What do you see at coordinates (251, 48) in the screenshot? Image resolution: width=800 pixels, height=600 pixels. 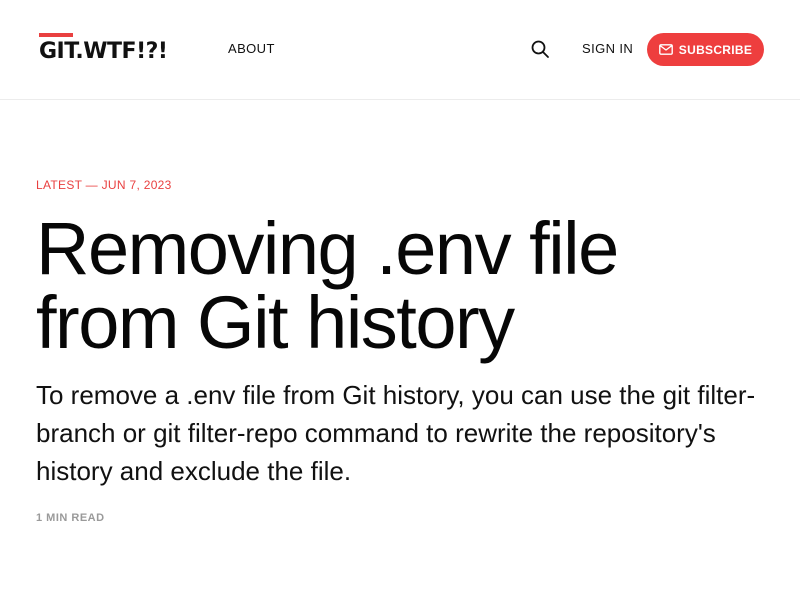 I see `nav-link-about: ABOUT` at bounding box center [251, 48].